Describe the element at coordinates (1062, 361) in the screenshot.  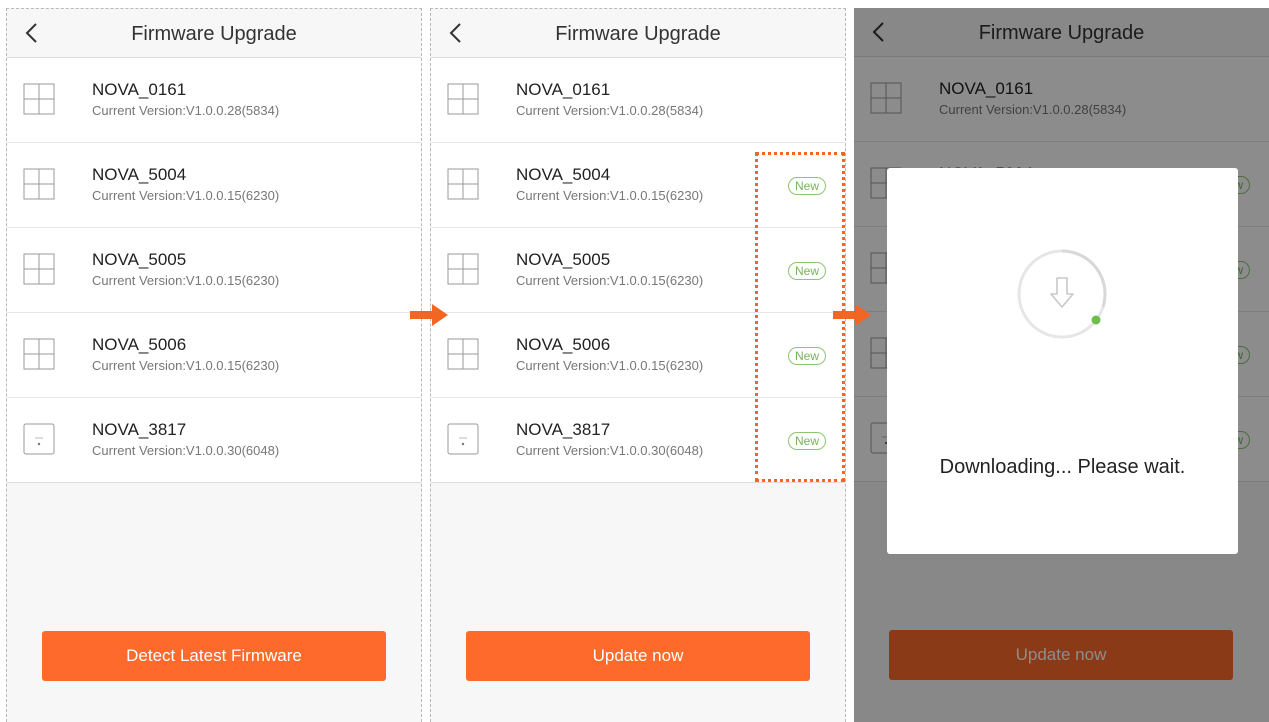
I see `download-dialog: Downloading... Please wait.` at that location.